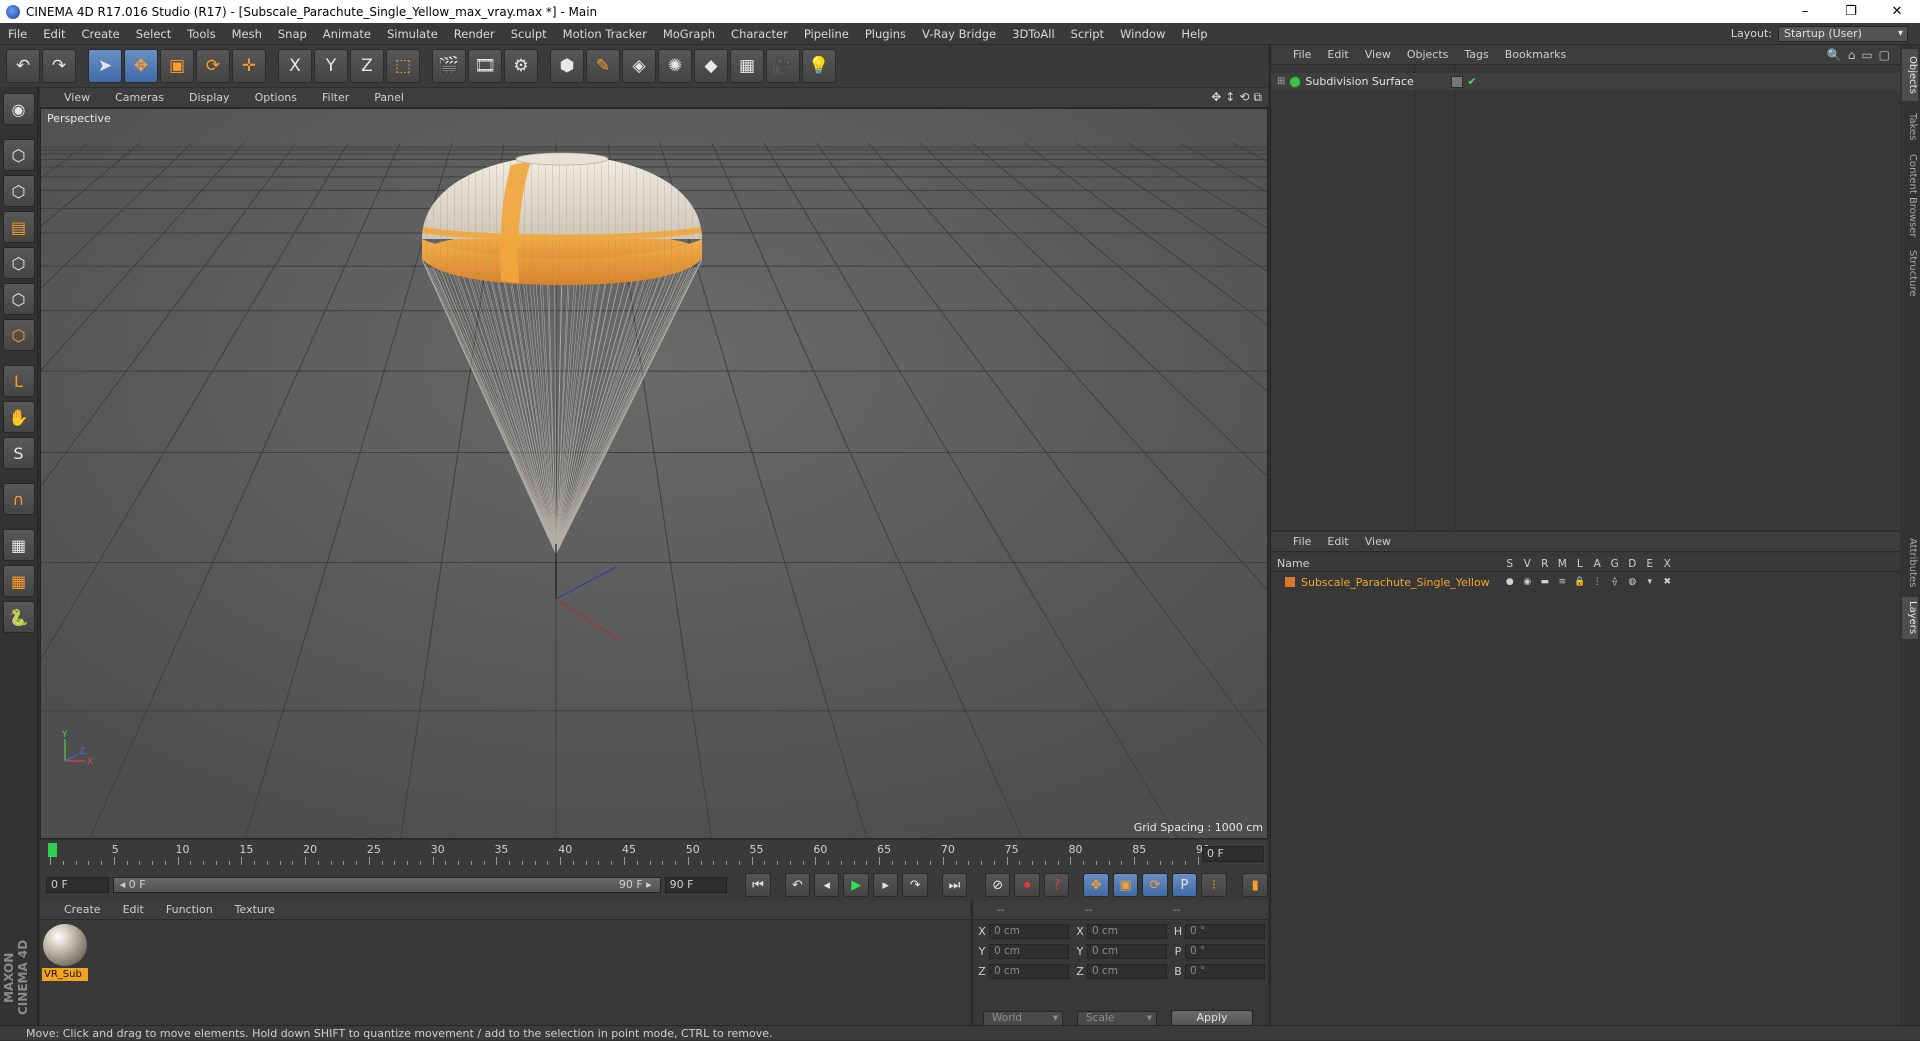 This screenshot has height=1041, width=1920. What do you see at coordinates (208, 97) in the screenshot?
I see `viewport-menu-display: Display` at bounding box center [208, 97].